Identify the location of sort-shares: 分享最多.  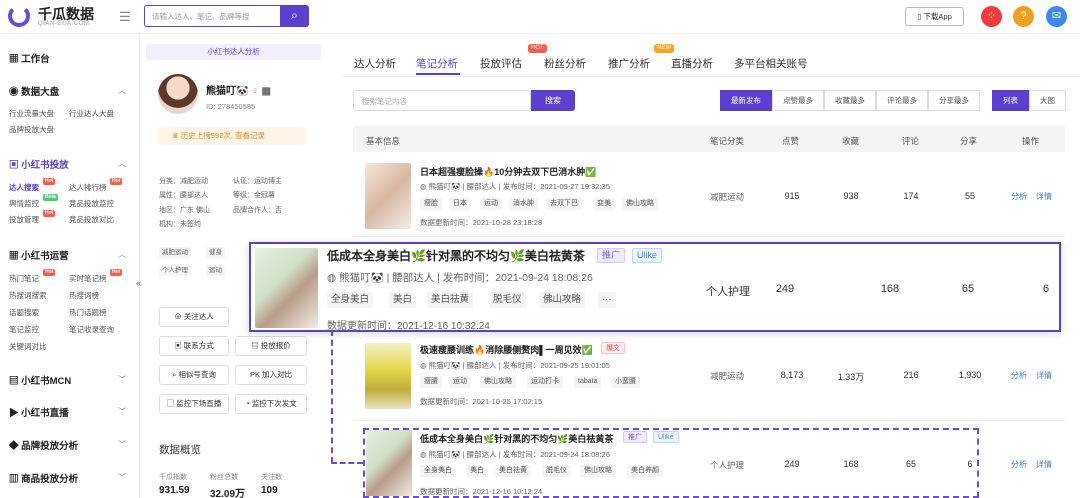
(954, 100).